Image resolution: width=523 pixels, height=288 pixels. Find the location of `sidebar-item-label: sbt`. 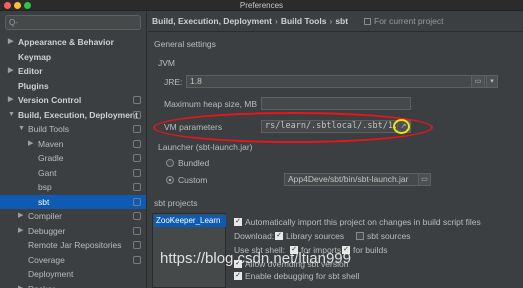

sidebar-item-label: sbt is located at coordinates (44, 201).